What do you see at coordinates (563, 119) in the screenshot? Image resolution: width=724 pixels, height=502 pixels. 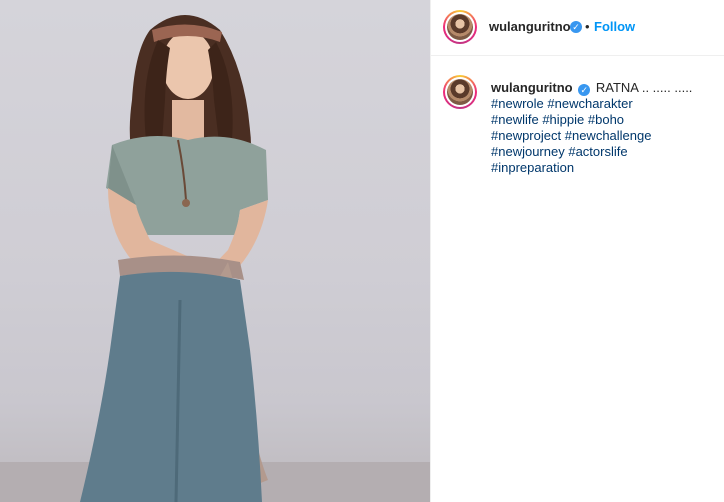 I see `hashtag-link: #hippie` at bounding box center [563, 119].